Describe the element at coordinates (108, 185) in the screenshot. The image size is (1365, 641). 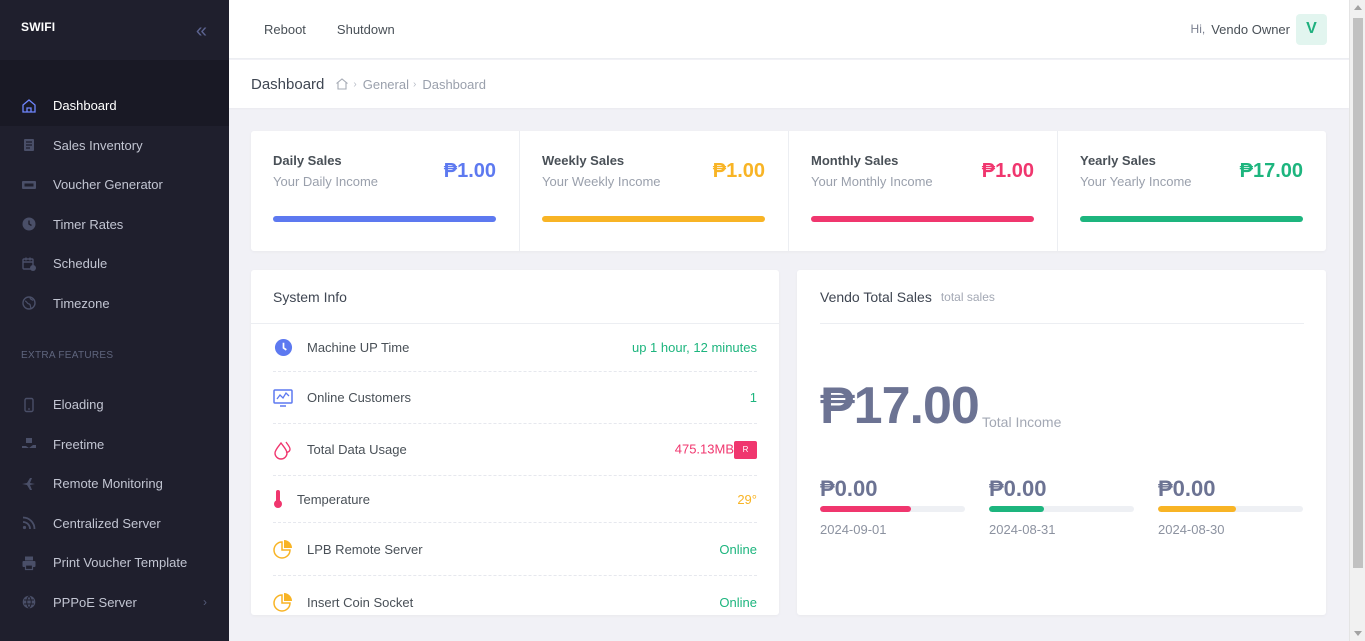
I see `sidebar-item-label: Voucher Generator` at that location.